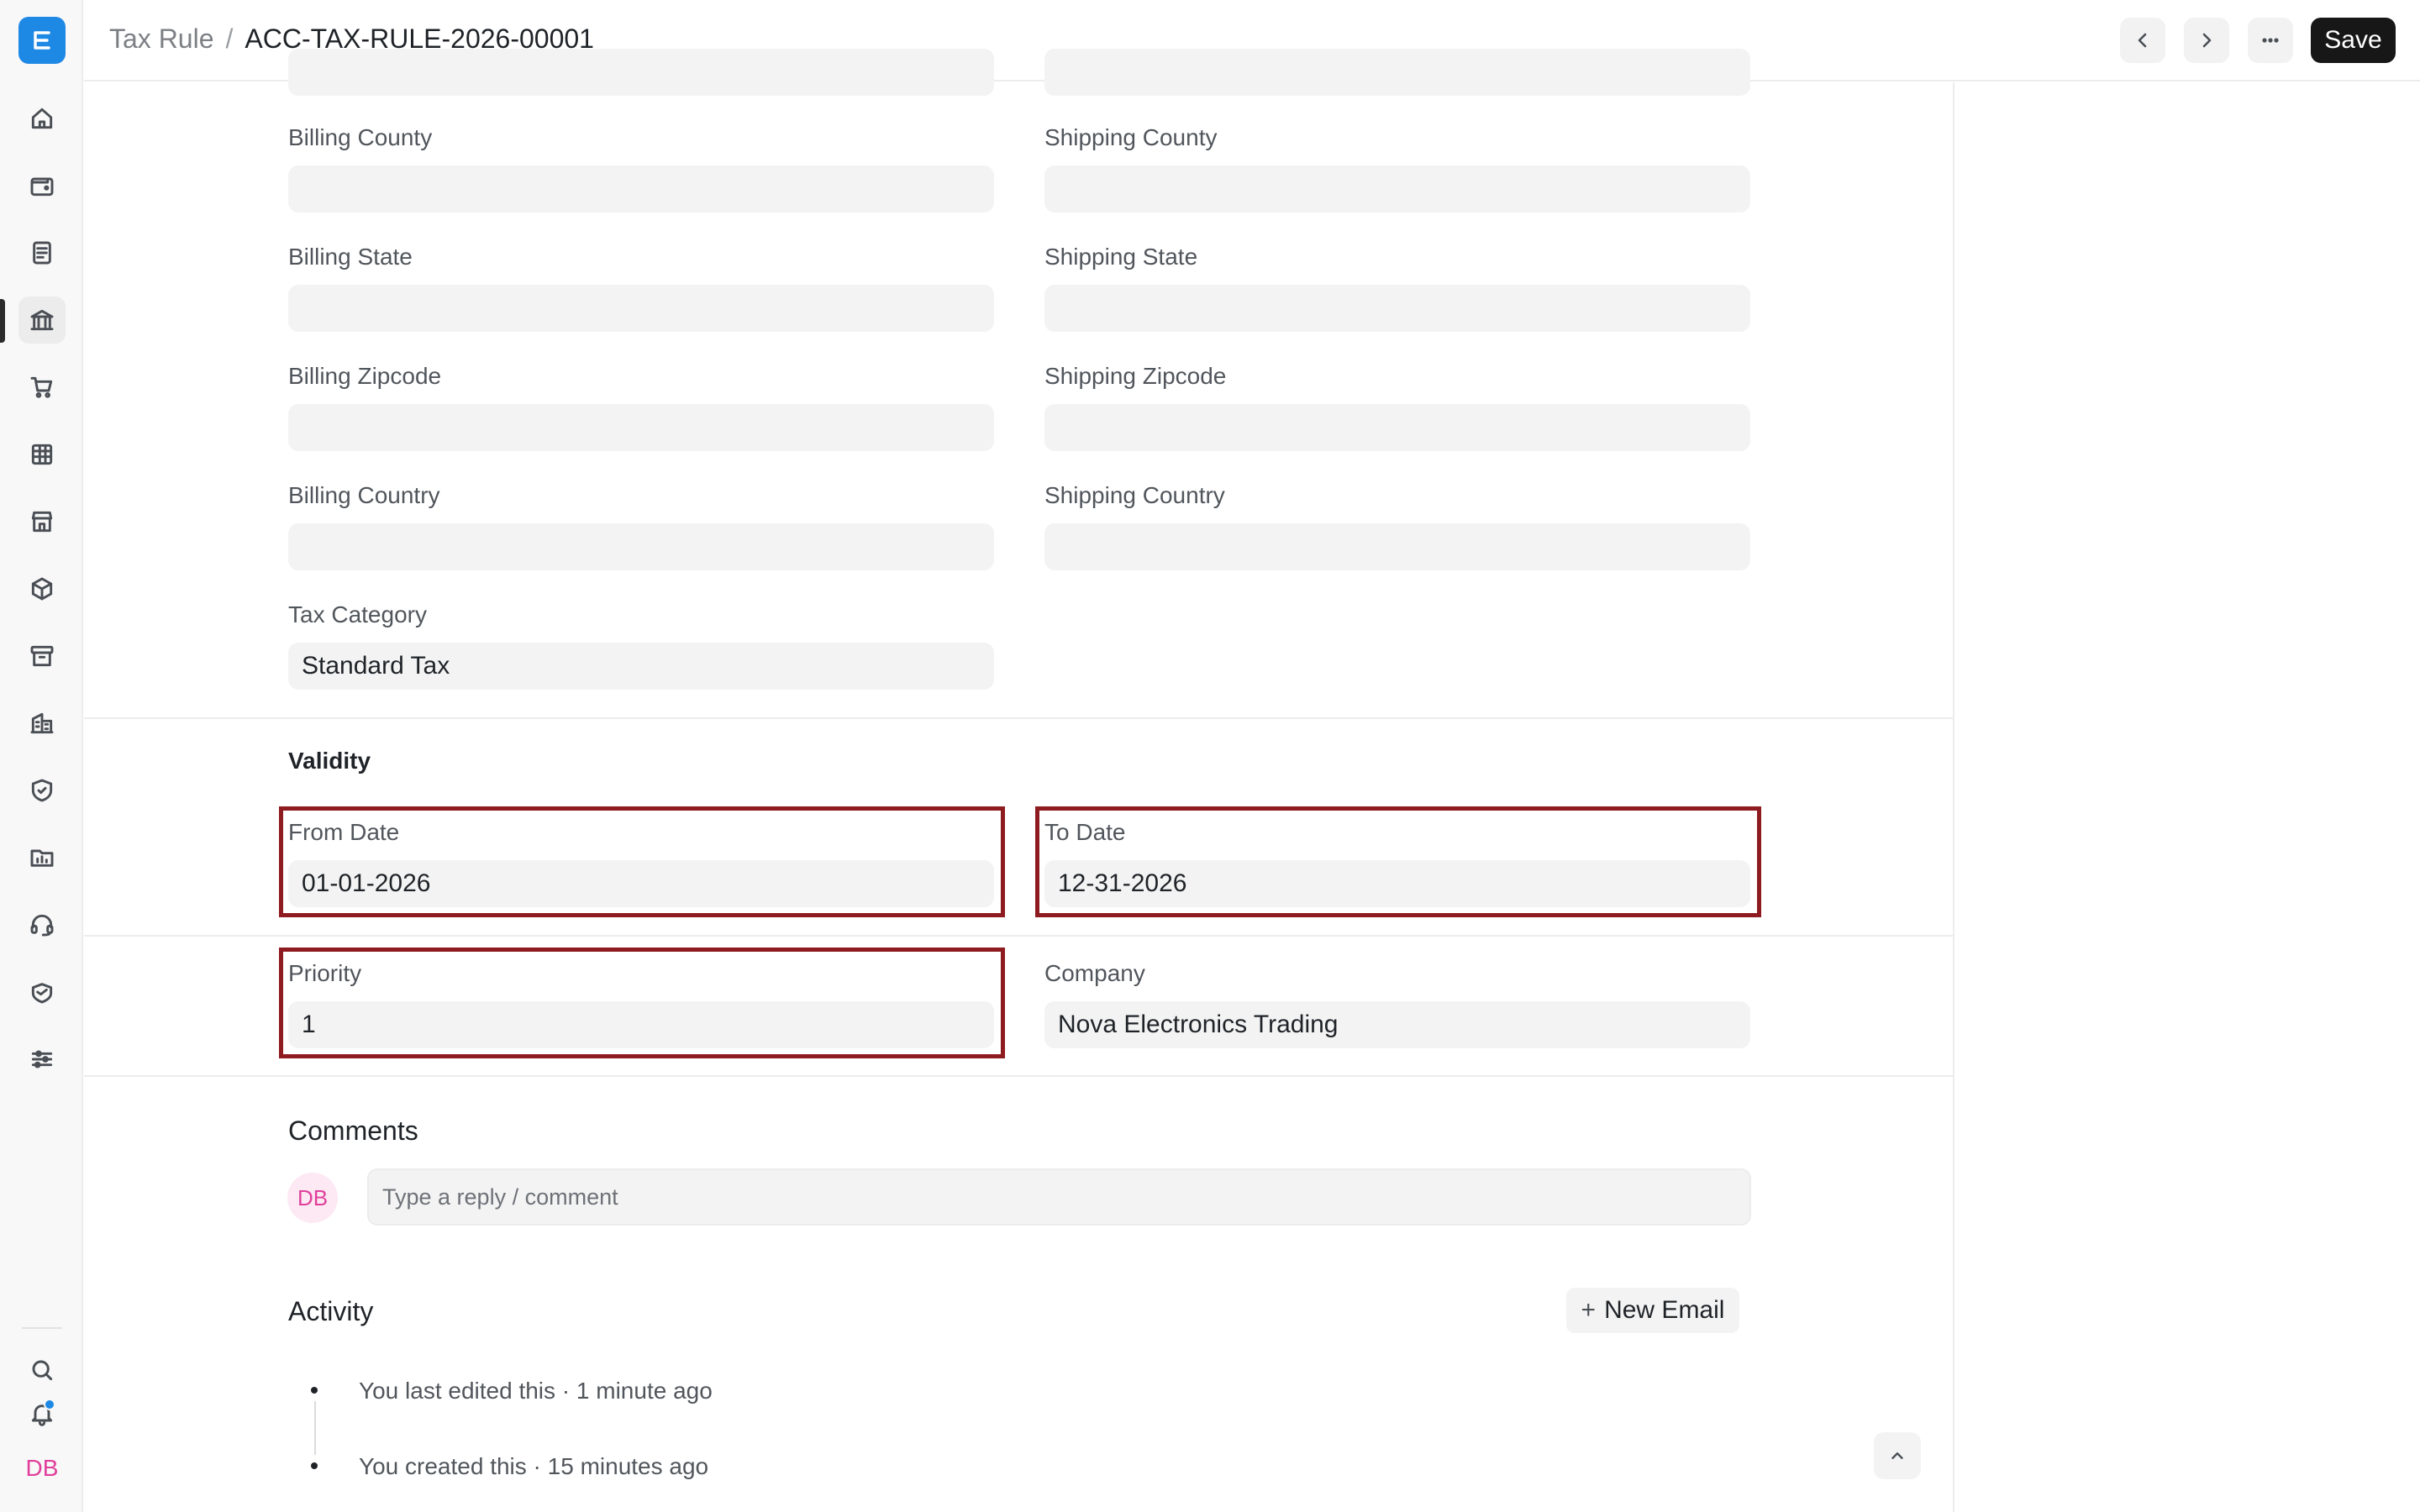 This screenshot has height=1512, width=2420. What do you see at coordinates (42, 1413) in the screenshot?
I see `bell-icon` at bounding box center [42, 1413].